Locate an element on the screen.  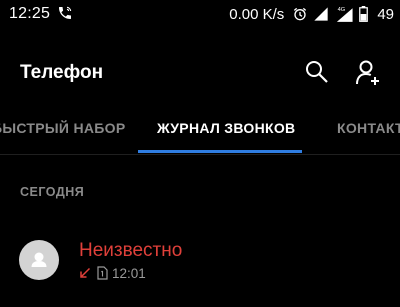
active-tab-indicator is located at coordinates (220, 151).